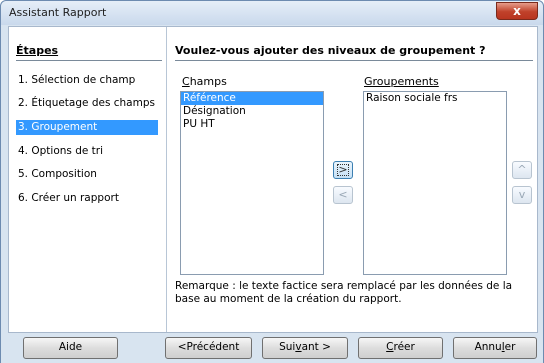  I want to click on close-button: x, so click(517, 11).